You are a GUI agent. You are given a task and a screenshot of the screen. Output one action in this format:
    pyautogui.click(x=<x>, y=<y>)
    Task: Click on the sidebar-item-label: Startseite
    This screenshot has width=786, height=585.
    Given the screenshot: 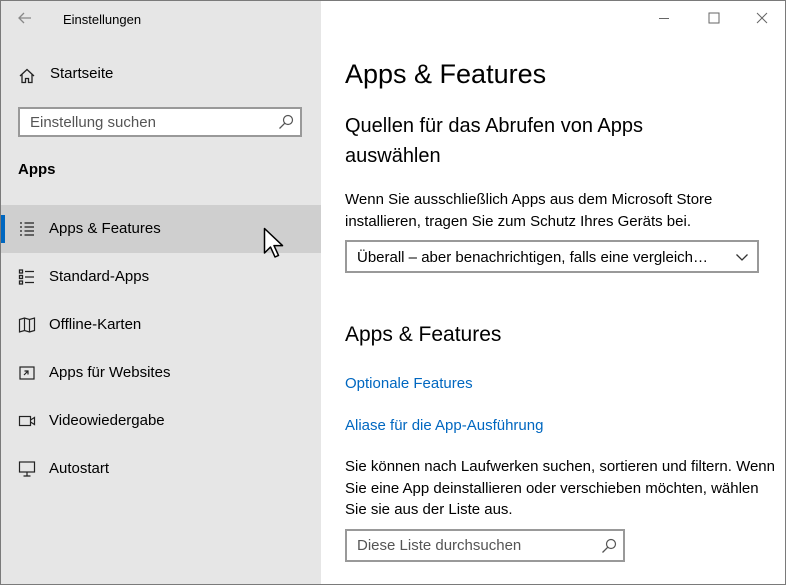 What is the action you would take?
    pyautogui.click(x=82, y=73)
    